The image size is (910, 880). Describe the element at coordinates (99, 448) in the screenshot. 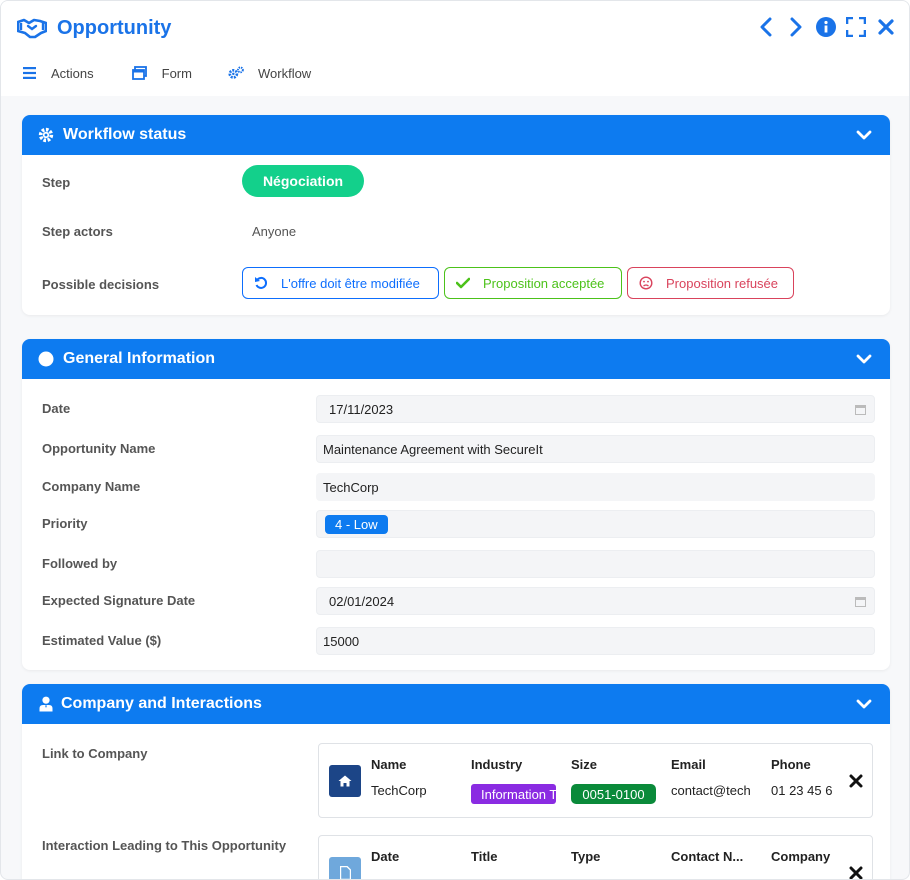

I see `opportunity-name-label: Opportunity Name` at that location.